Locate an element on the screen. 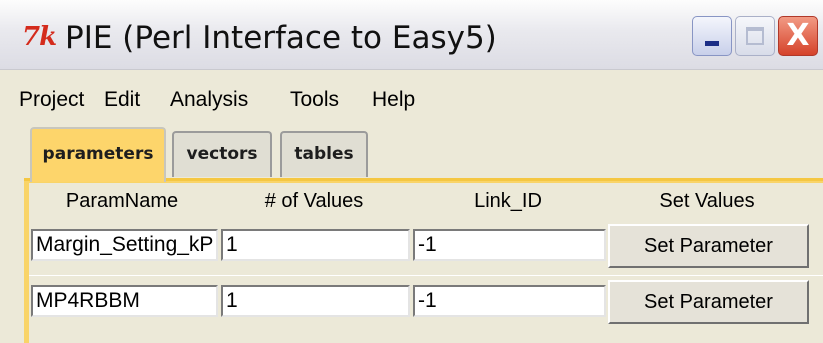  close-icon: X is located at coordinates (798, 35).